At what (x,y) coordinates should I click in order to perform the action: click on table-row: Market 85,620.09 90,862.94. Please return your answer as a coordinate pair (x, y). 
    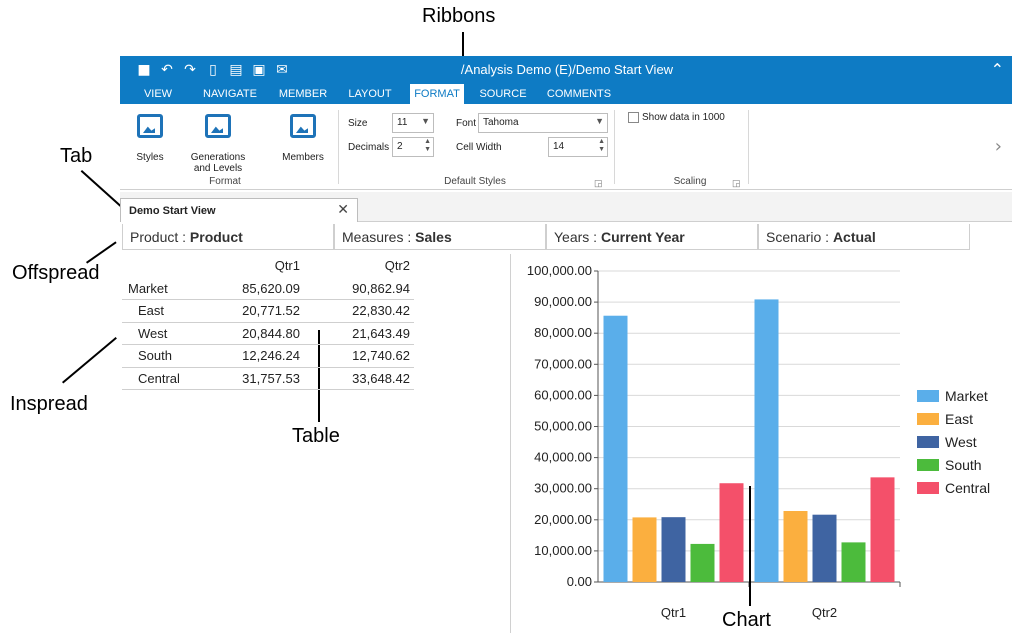
    Looking at the image, I should click on (268, 289).